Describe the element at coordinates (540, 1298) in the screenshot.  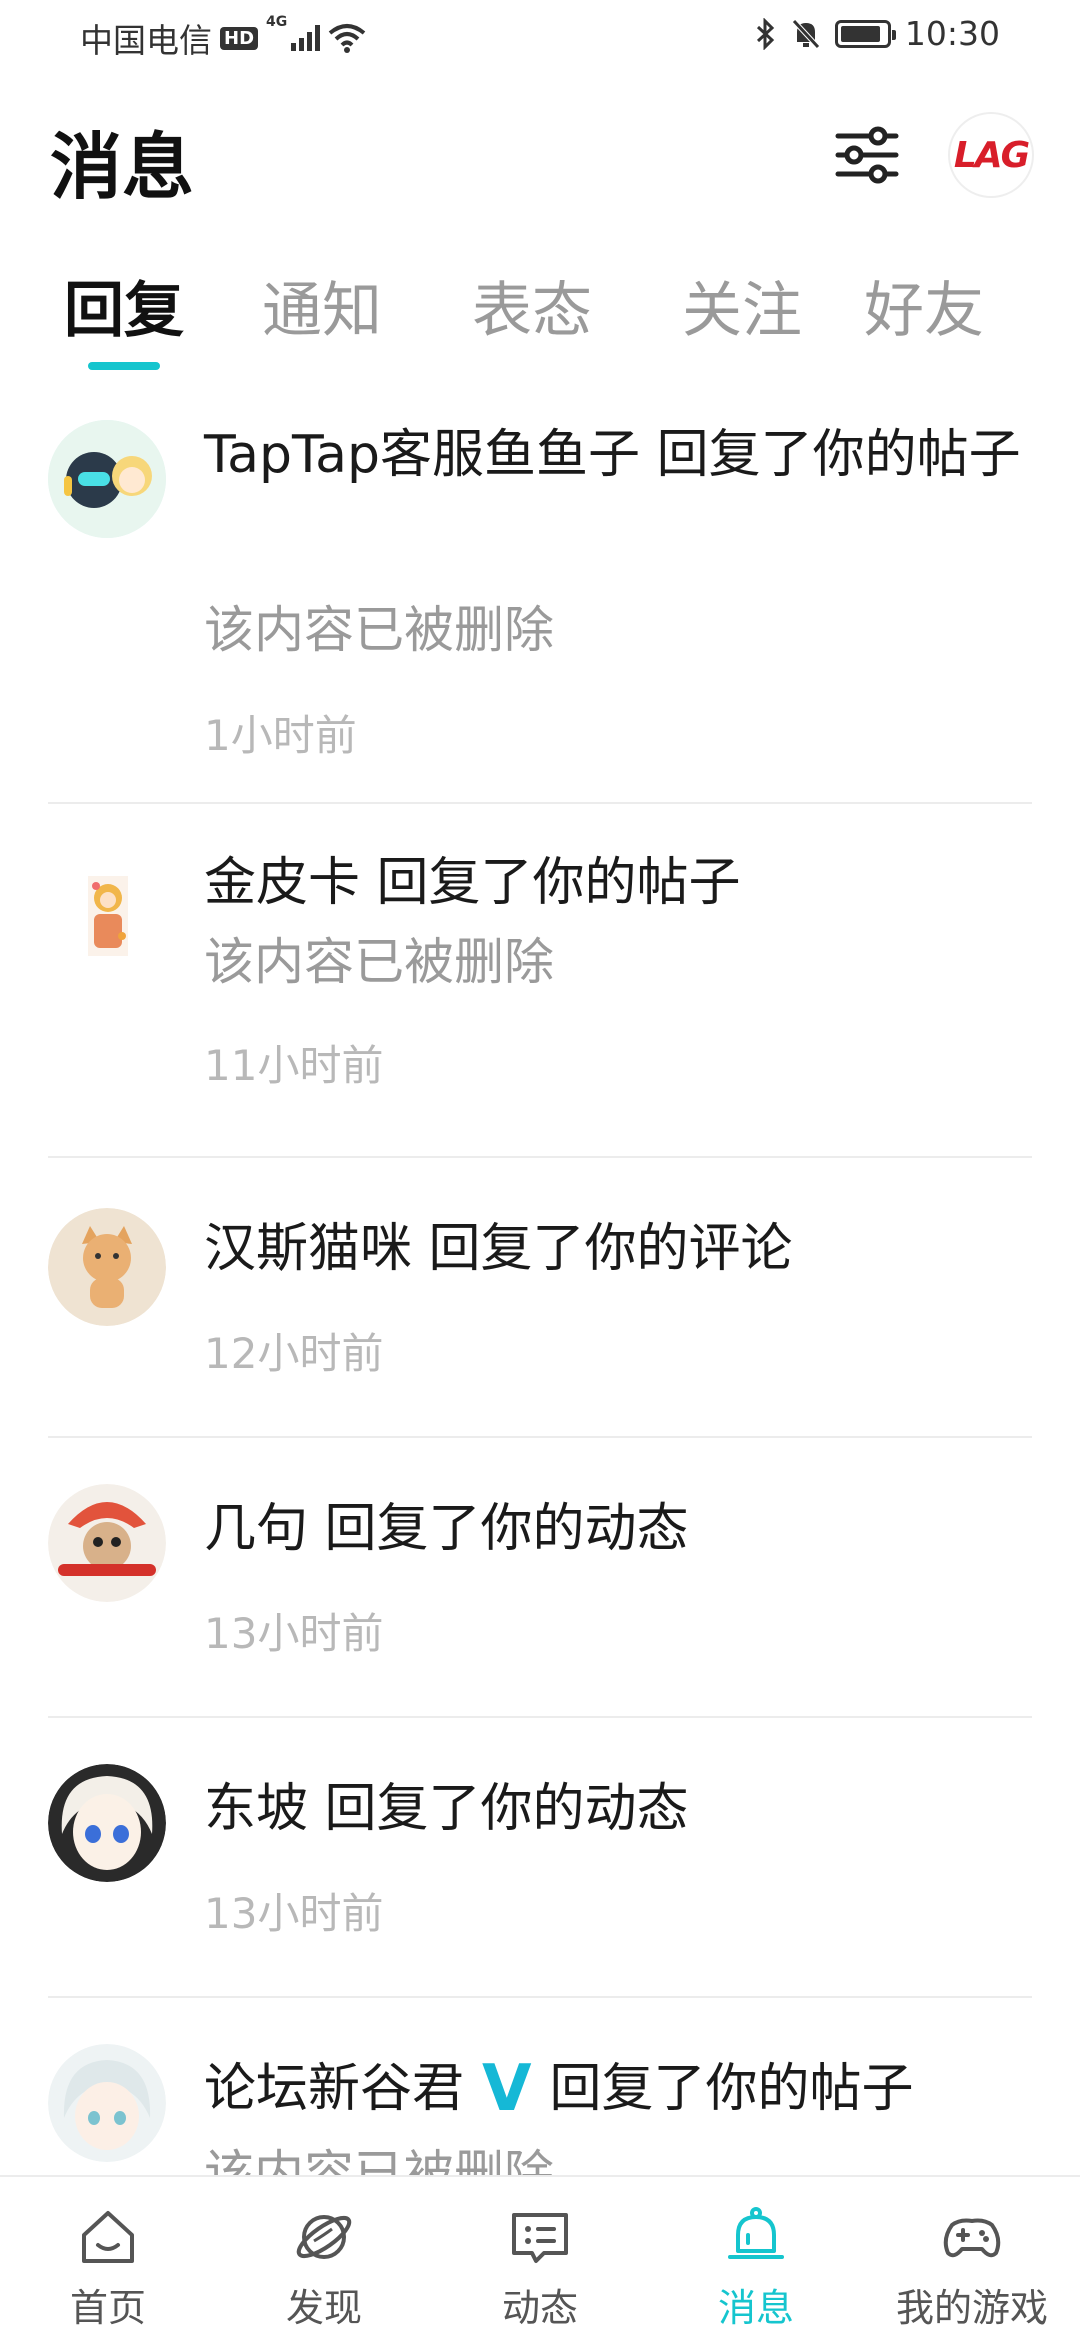
I see `list-item: 汉斯猫咪 回复了你的评论 12小时前` at that location.